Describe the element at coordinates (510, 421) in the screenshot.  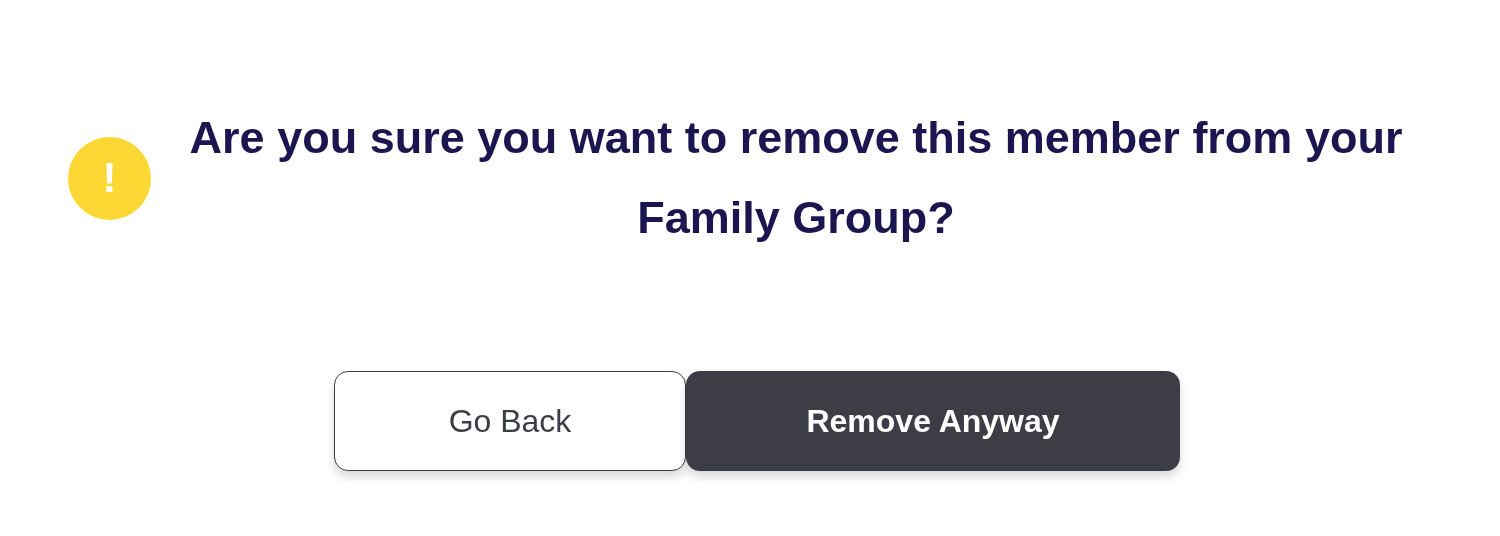
I see `back-button: Go Back` at that location.